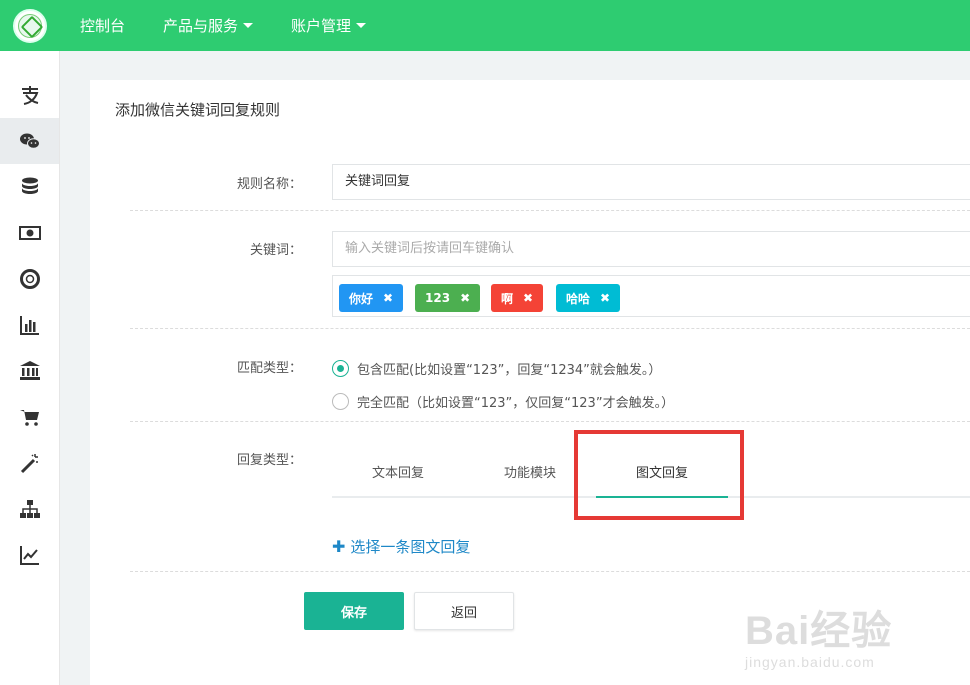 The width and height of the screenshot is (970, 685). I want to click on select-news-link: ✚ 选择一条图文回复, so click(401, 546).